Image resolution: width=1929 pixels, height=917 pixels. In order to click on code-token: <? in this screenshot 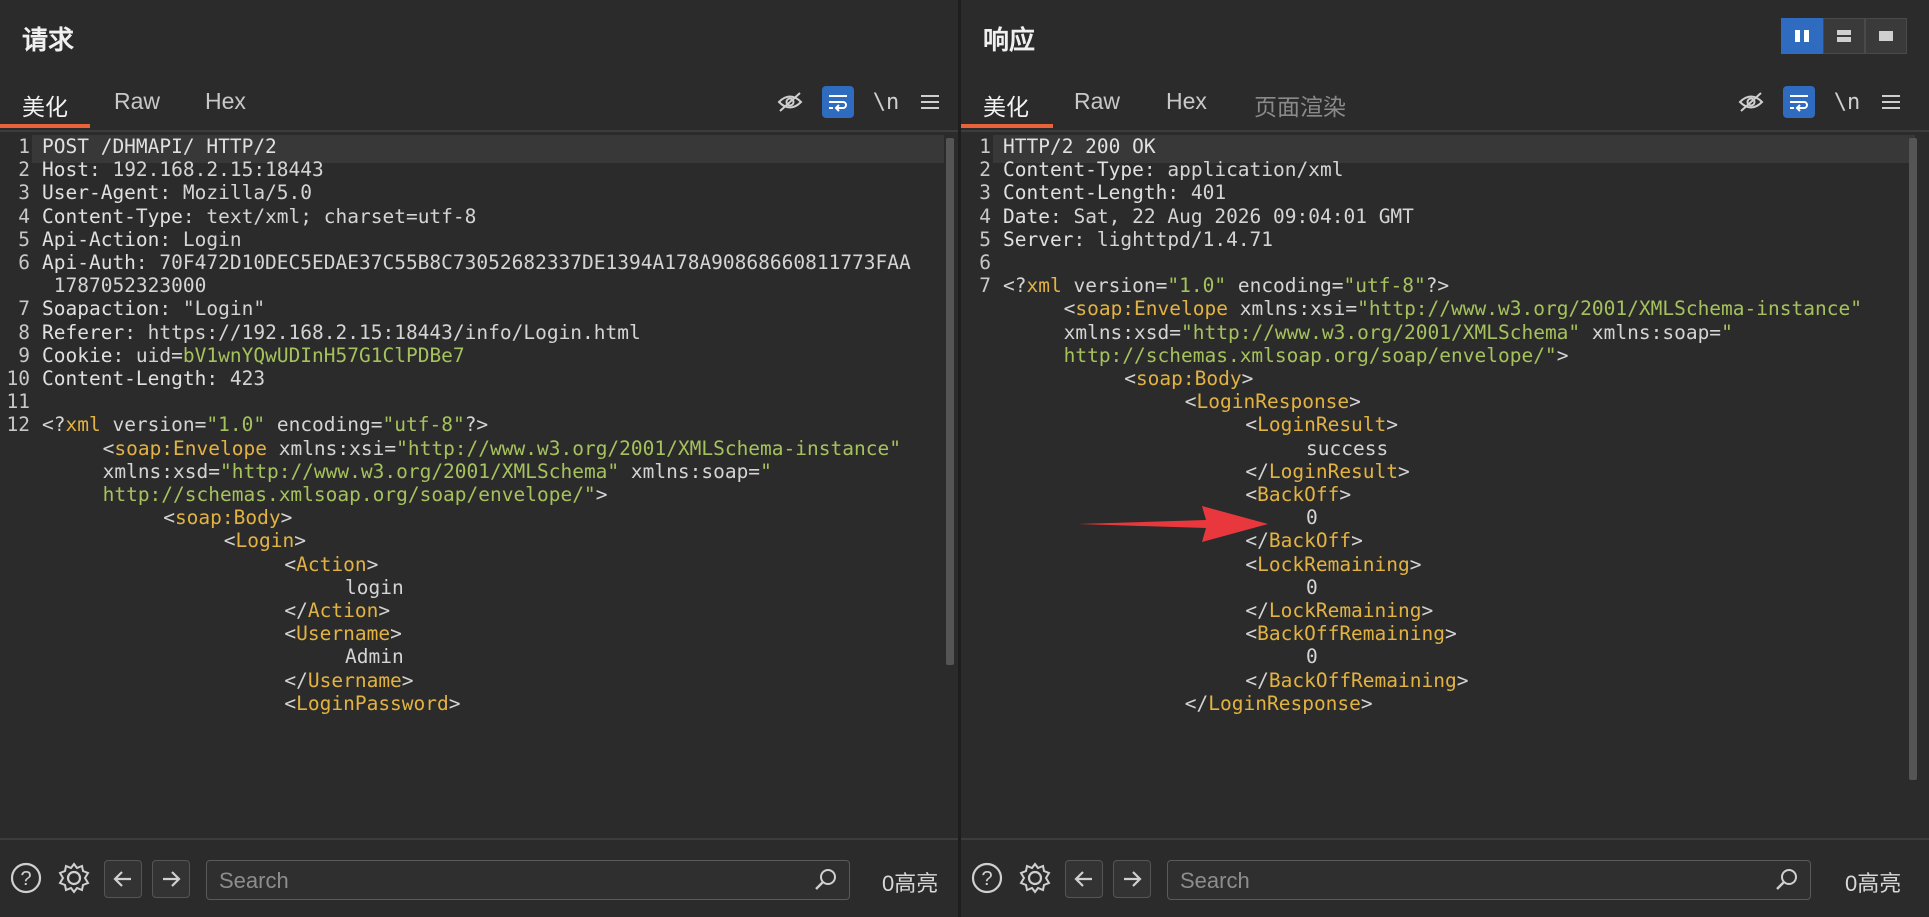, I will do `click(54, 425)`.